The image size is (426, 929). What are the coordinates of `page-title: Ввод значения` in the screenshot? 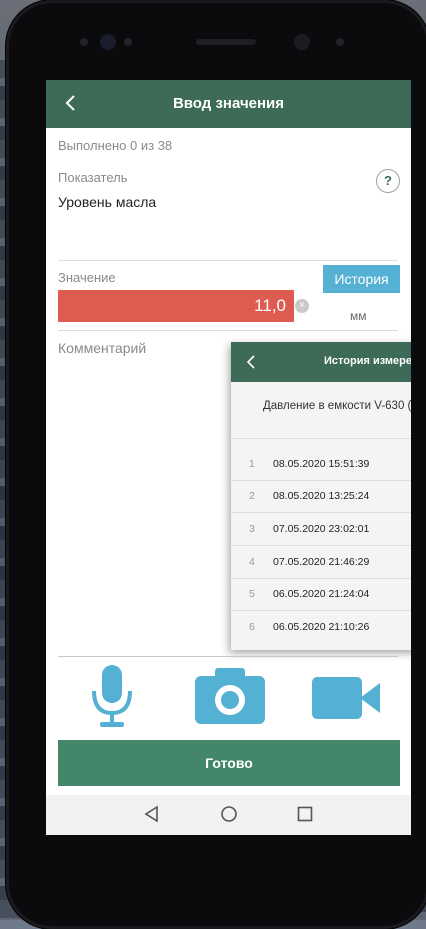 It's located at (228, 103).